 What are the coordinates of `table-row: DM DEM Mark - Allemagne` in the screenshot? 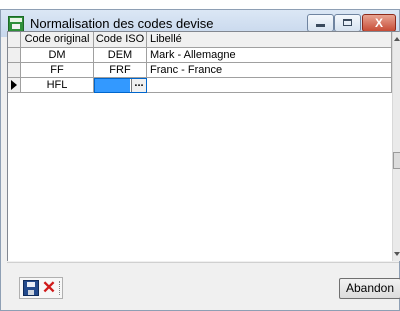 It's located at (200, 55).